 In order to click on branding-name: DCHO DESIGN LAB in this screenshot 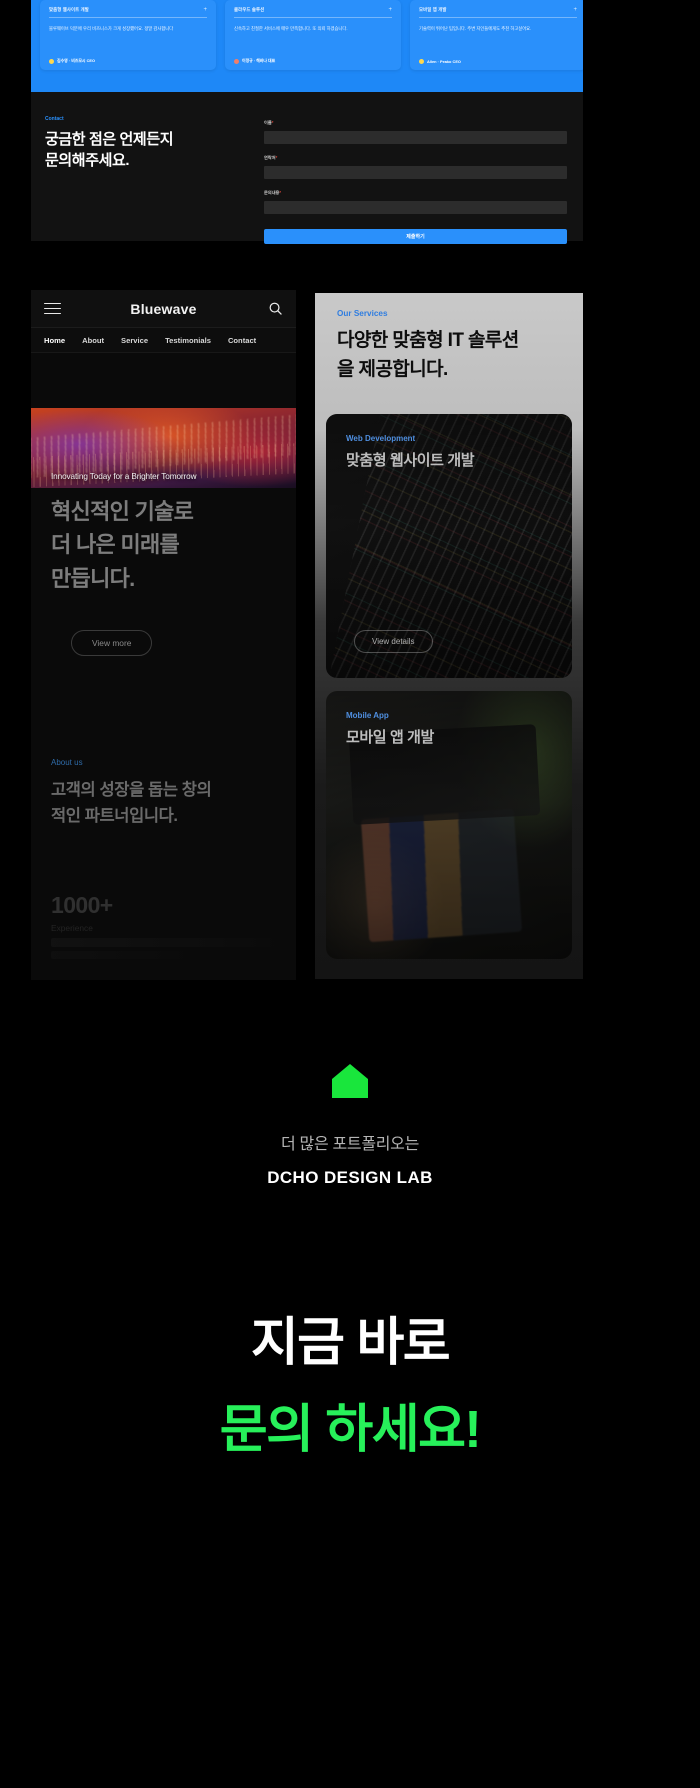, I will do `click(350, 1177)`.